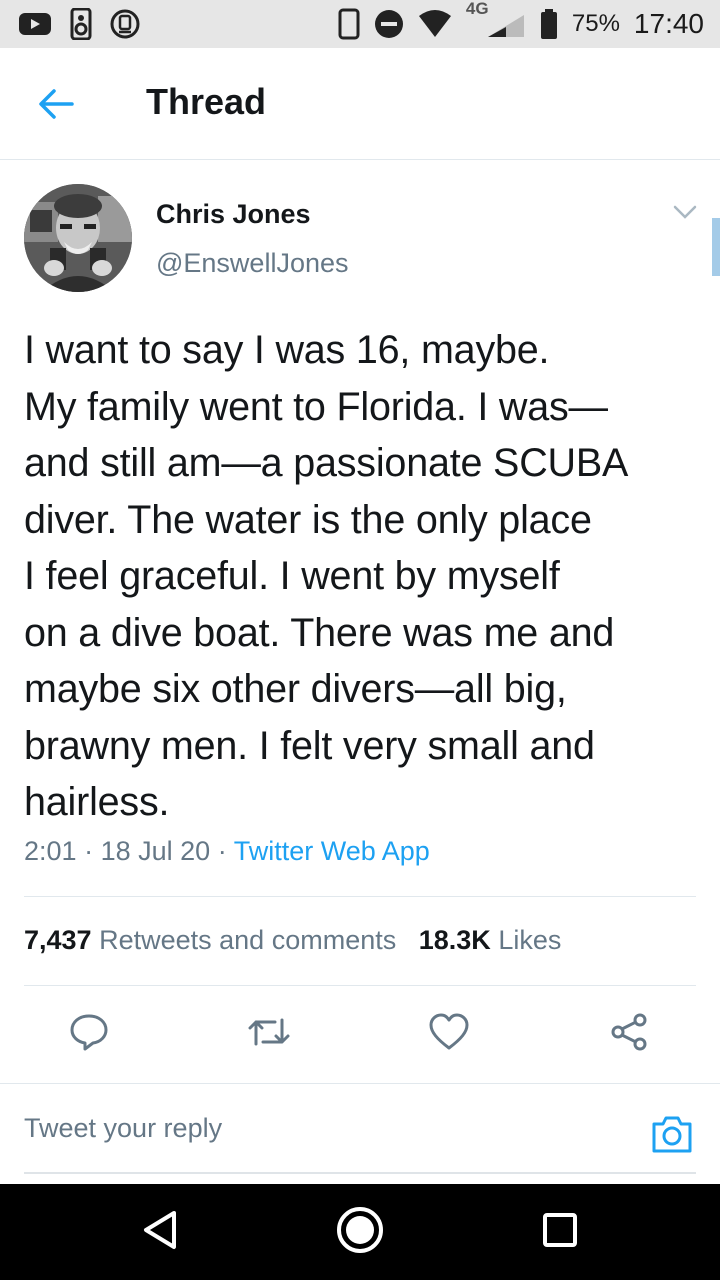  I want to click on scrollbar, so click(716, 247).